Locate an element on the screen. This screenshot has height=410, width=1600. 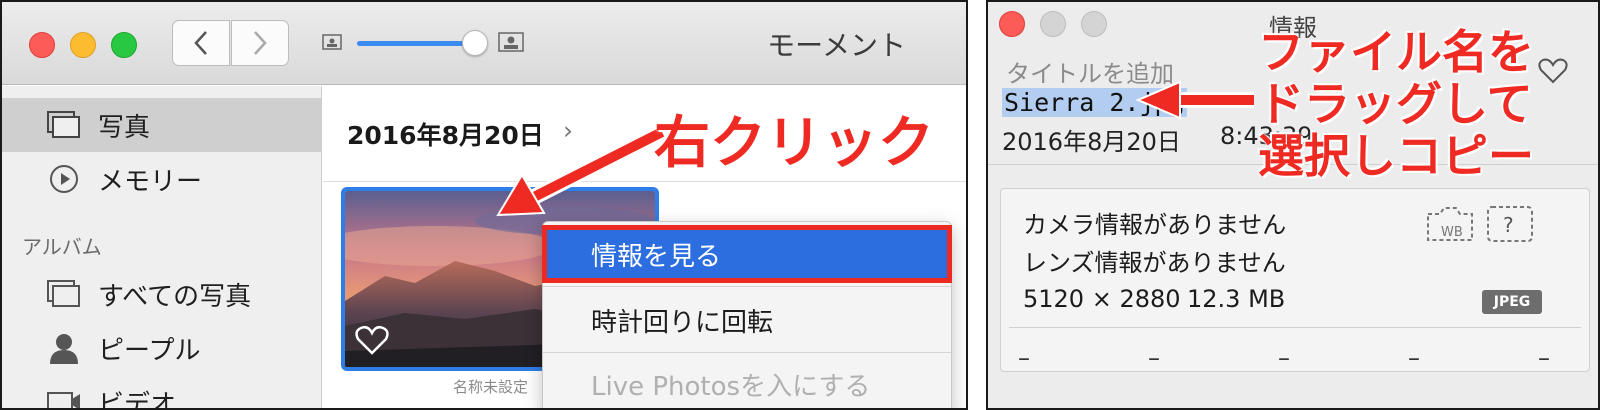
sidebar-item-label: ビデオ is located at coordinates (137, 399).